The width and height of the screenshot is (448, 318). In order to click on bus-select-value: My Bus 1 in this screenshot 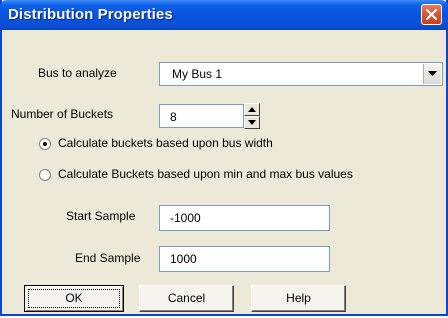, I will do `click(197, 74)`.